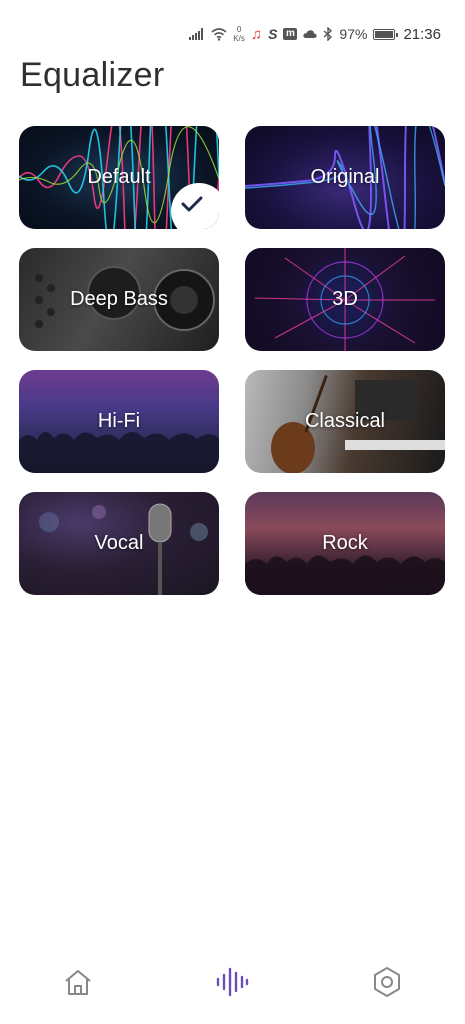  I want to click on soundwave-icon, so click(232, 982).